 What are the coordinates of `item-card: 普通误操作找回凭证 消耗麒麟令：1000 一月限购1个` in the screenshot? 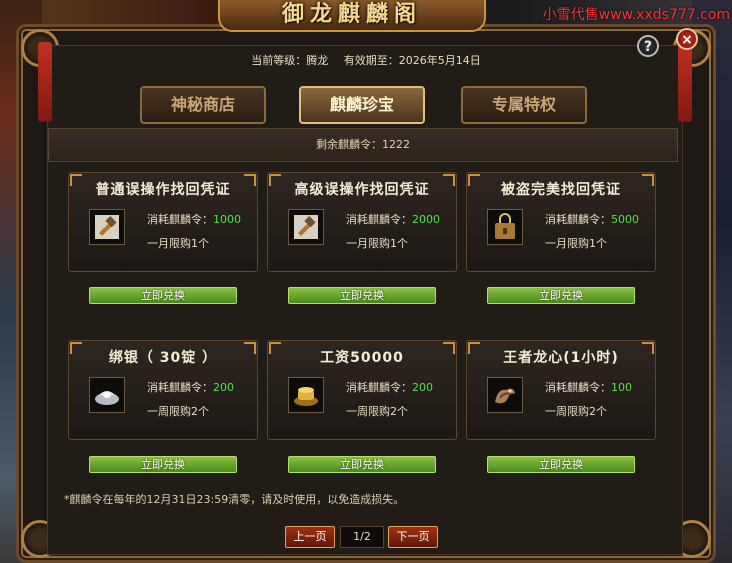 It's located at (163, 222).